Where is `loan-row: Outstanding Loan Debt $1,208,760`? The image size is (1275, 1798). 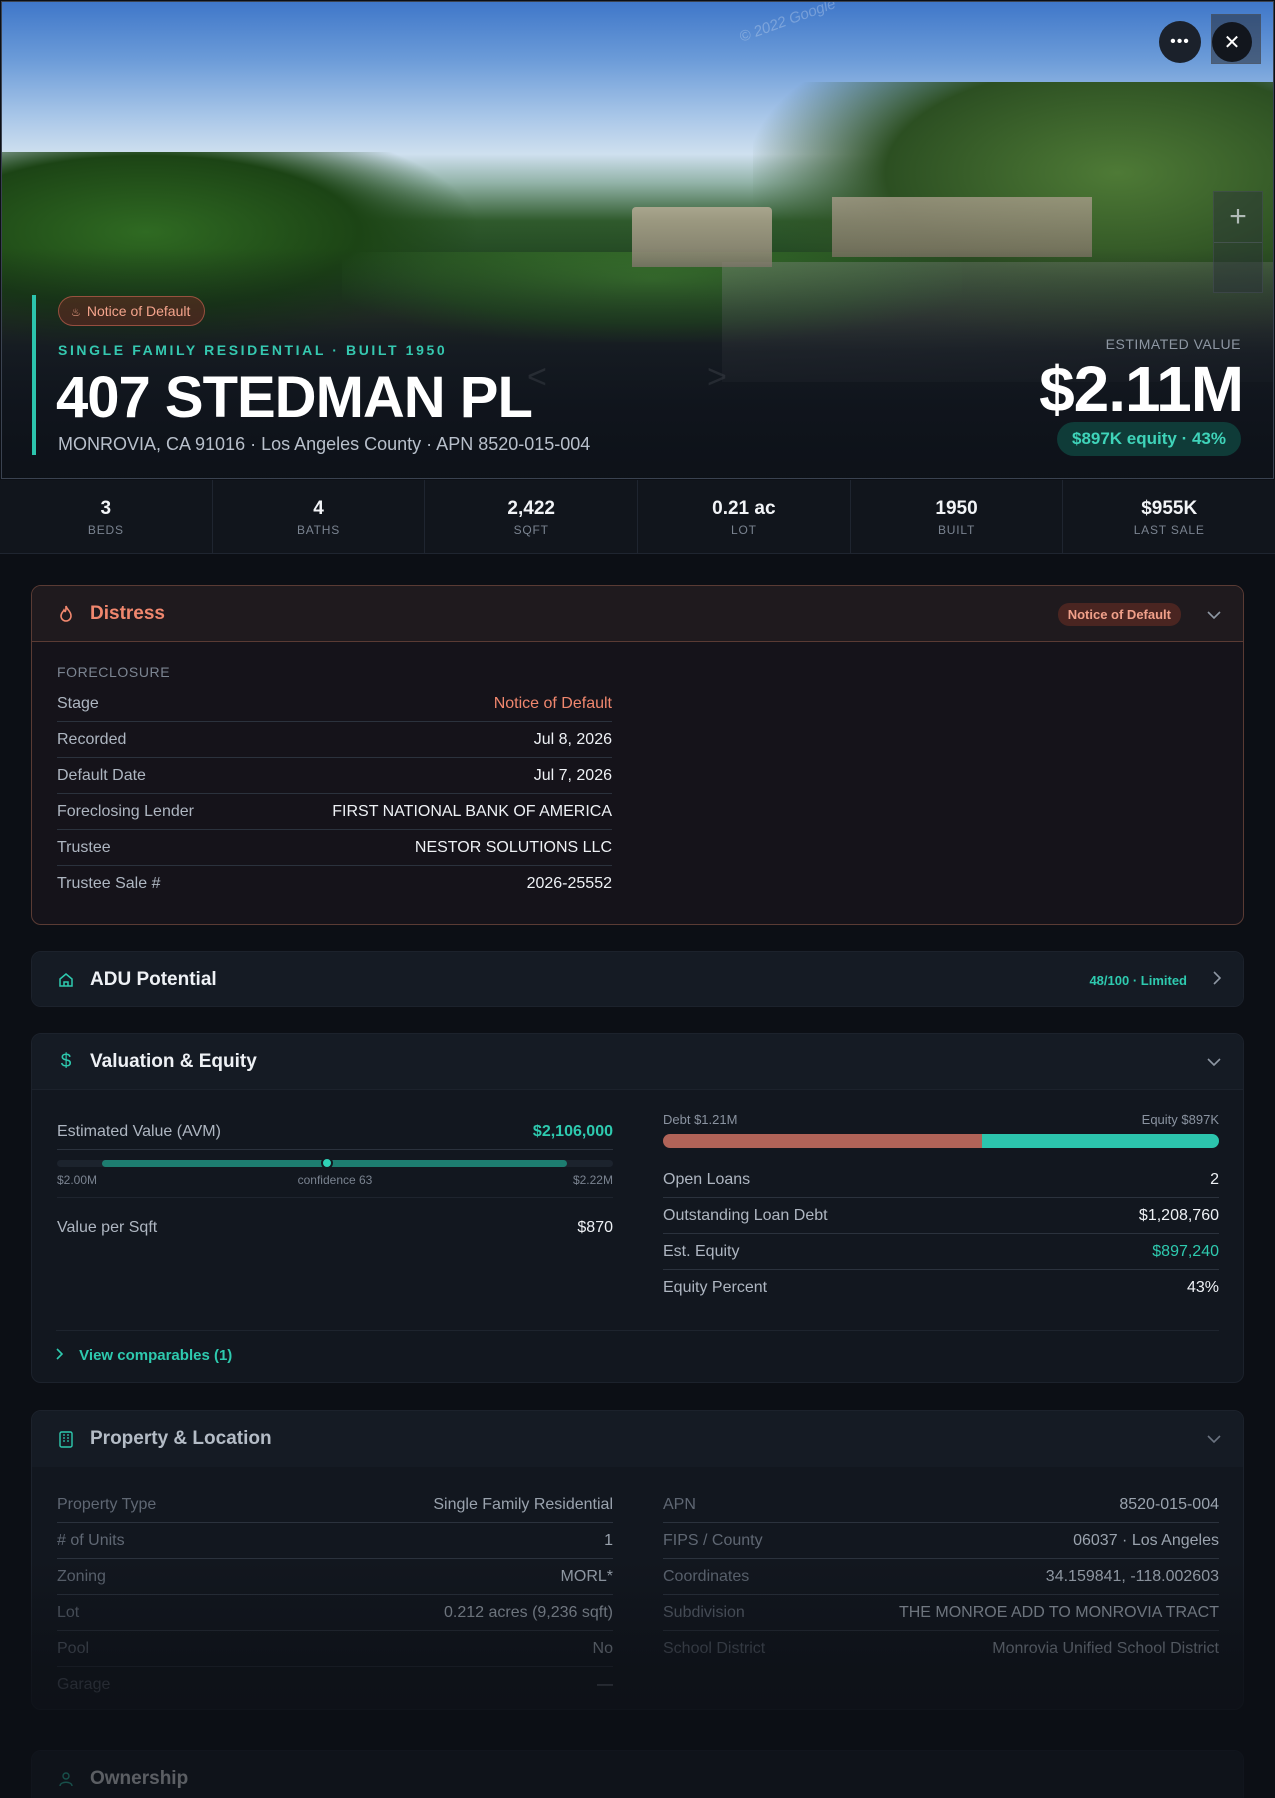
loan-row: Outstanding Loan Debt $1,208,760 is located at coordinates (941, 1216).